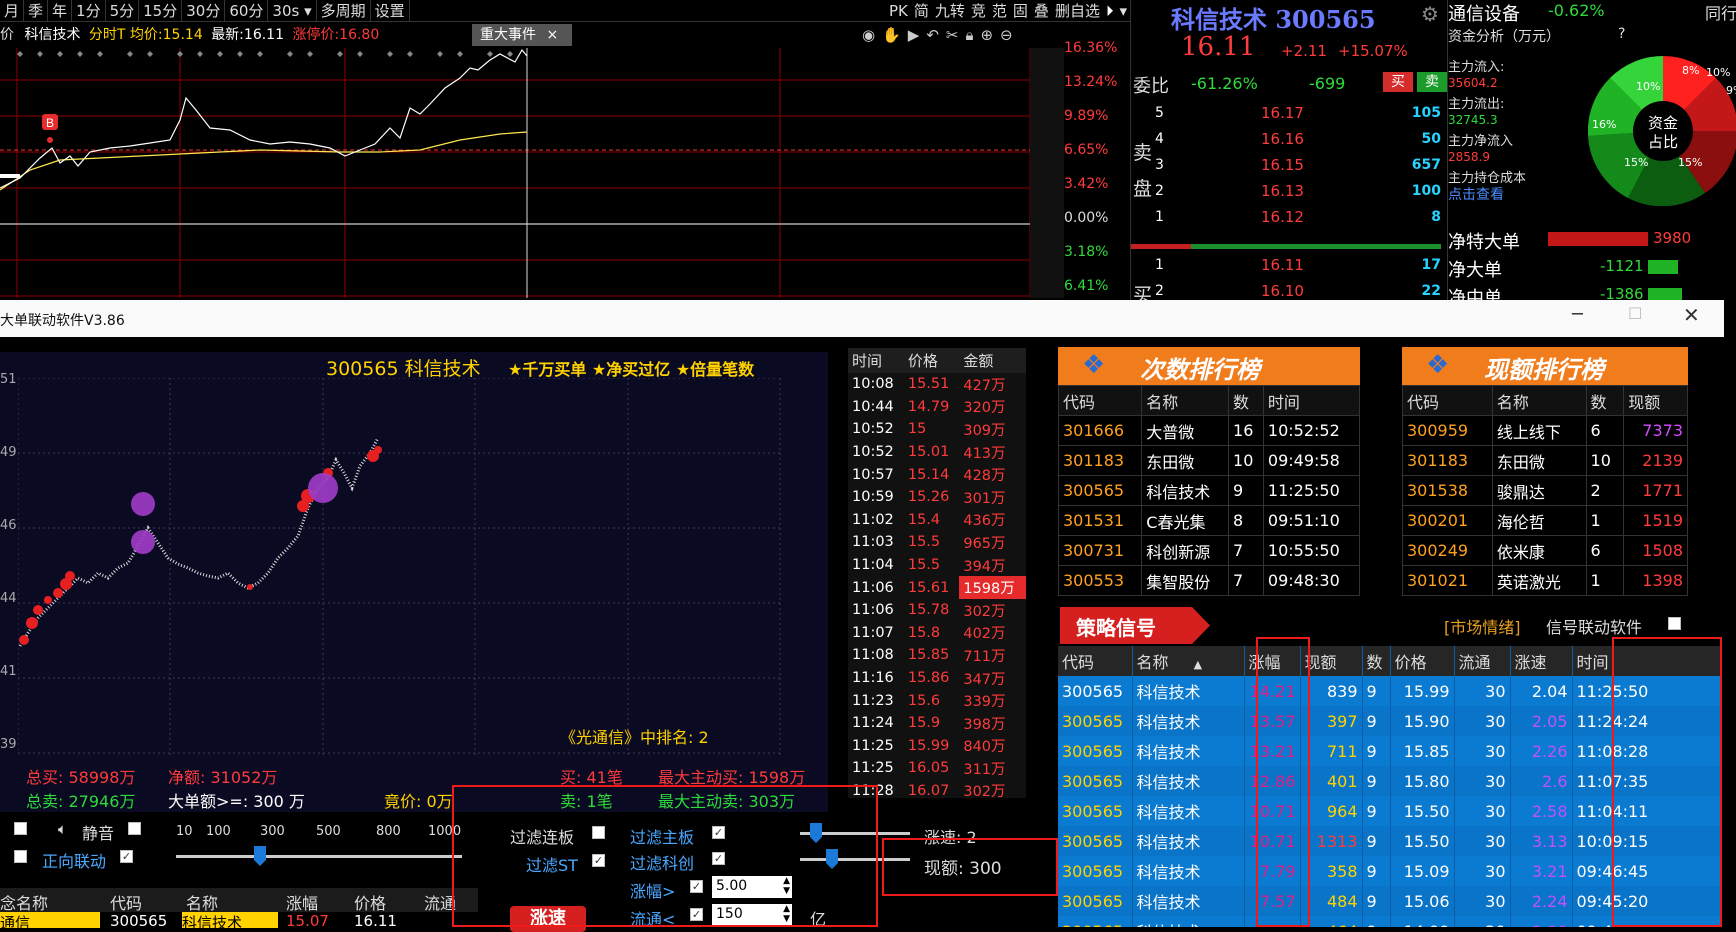  Describe the element at coordinates (1077, 10) in the screenshot. I see `remove-watchlist-button: 删自选` at that location.